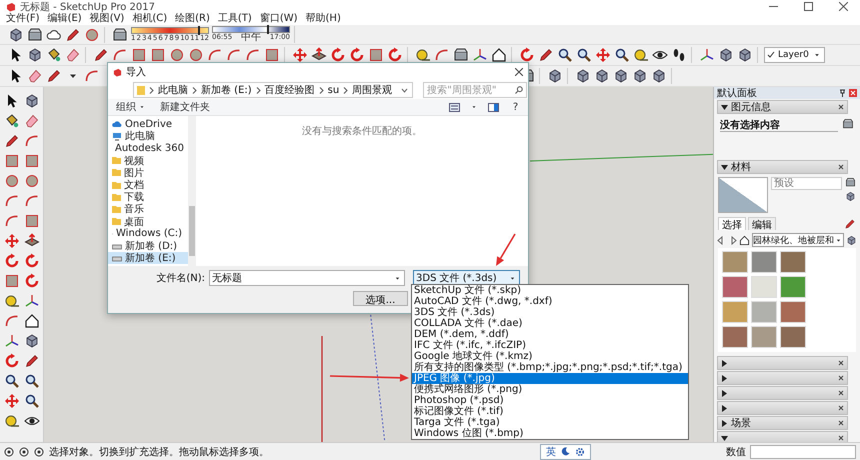 The height and width of the screenshot is (460, 860). Describe the element at coordinates (842, 93) in the screenshot. I see `pin-icon` at that location.